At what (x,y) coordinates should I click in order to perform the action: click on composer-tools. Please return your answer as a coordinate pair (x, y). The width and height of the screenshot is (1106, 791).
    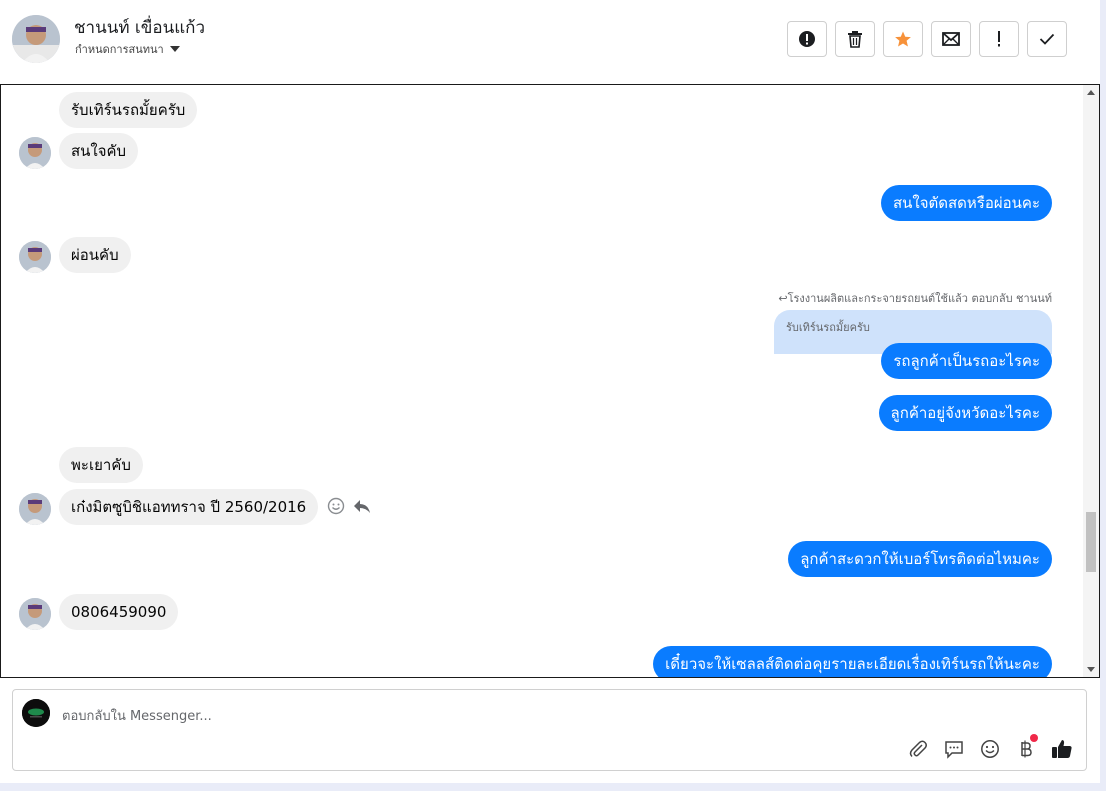
    Looking at the image, I should click on (990, 747).